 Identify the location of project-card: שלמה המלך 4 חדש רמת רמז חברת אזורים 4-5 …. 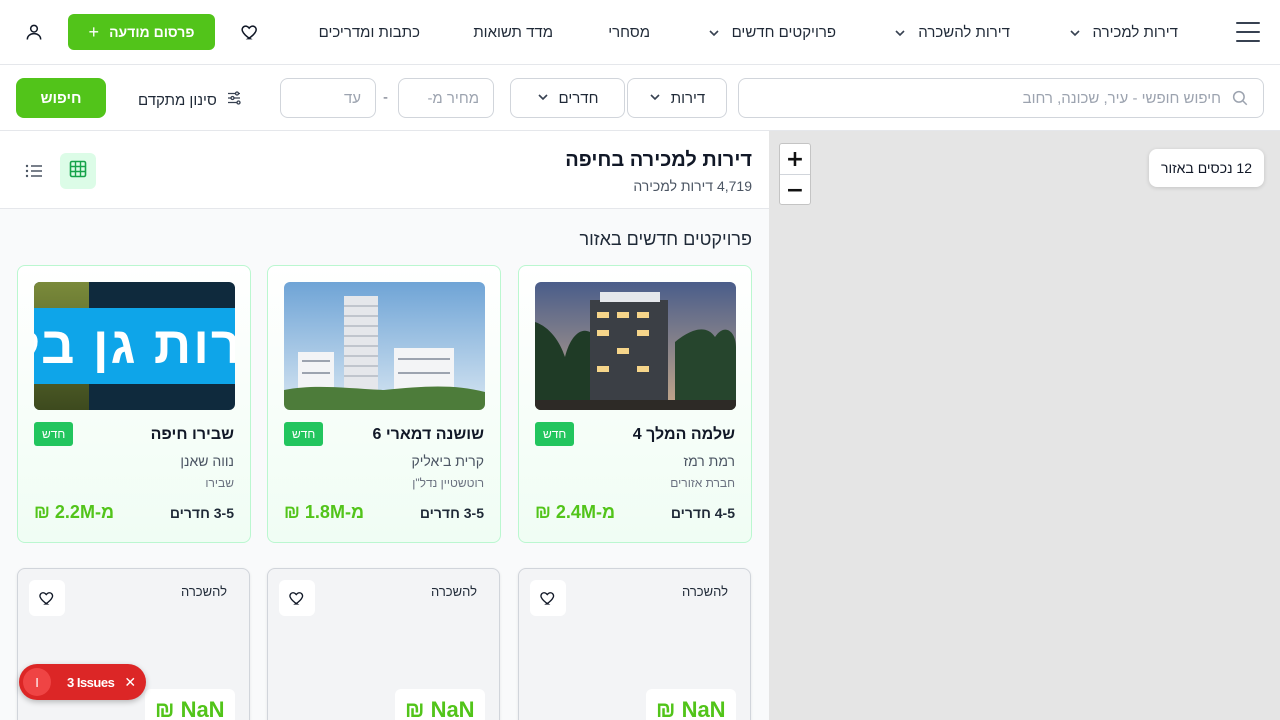
(635, 404).